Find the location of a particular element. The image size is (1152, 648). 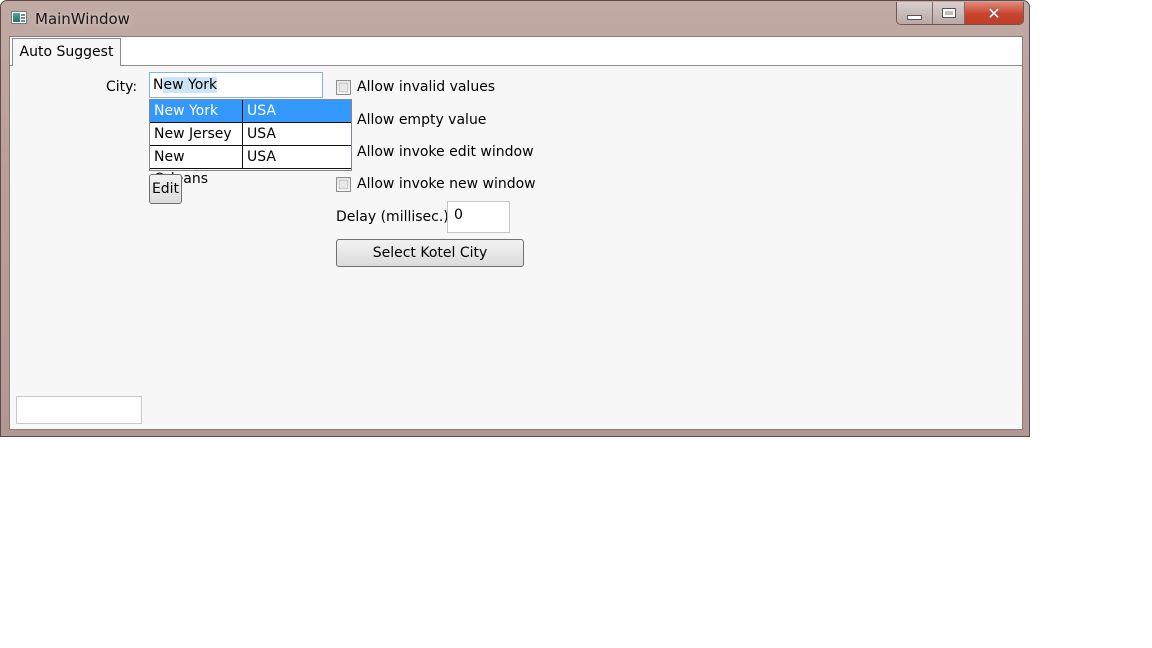

close-button: ✕ is located at coordinates (994, 13).